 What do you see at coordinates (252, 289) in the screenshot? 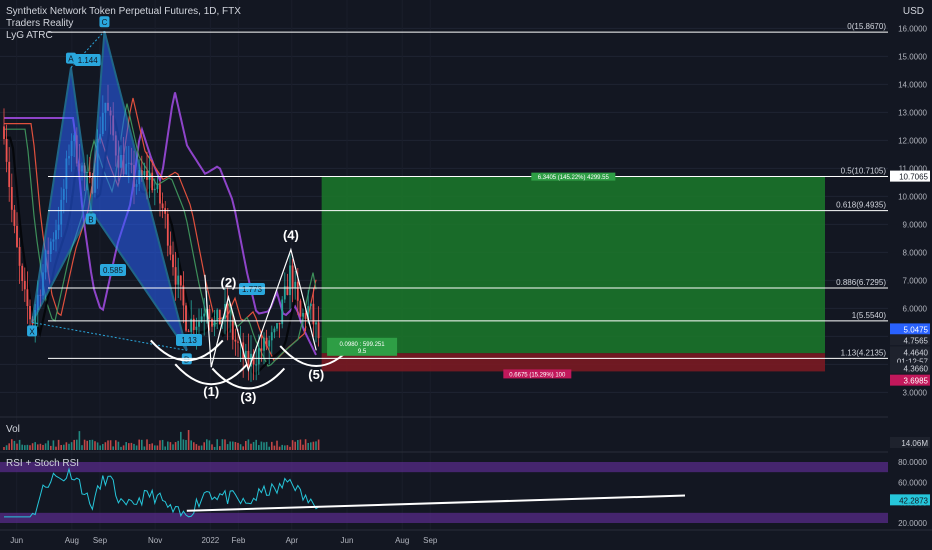
I see `pattern-ratio-label: 1.773` at bounding box center [252, 289].